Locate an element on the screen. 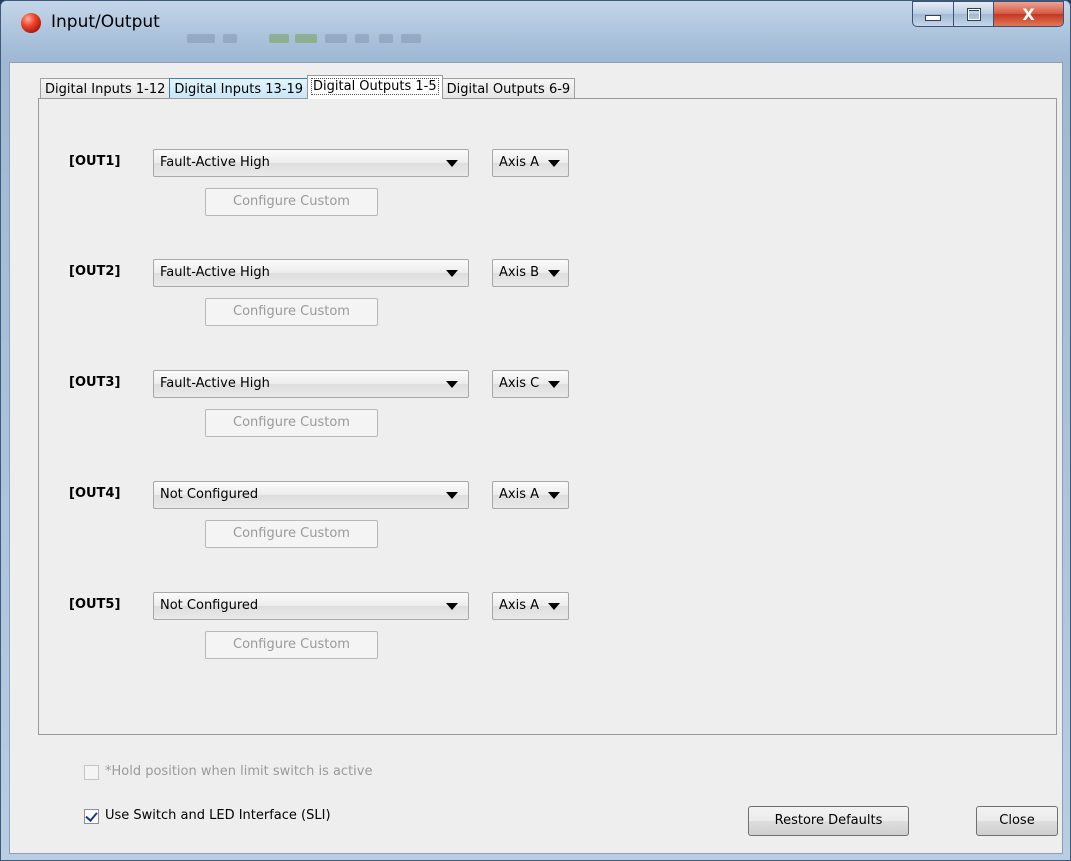 The height and width of the screenshot is (861, 1071). tab-digital-outputs-6-9: Digital Outputs 6-9 is located at coordinates (508, 88).